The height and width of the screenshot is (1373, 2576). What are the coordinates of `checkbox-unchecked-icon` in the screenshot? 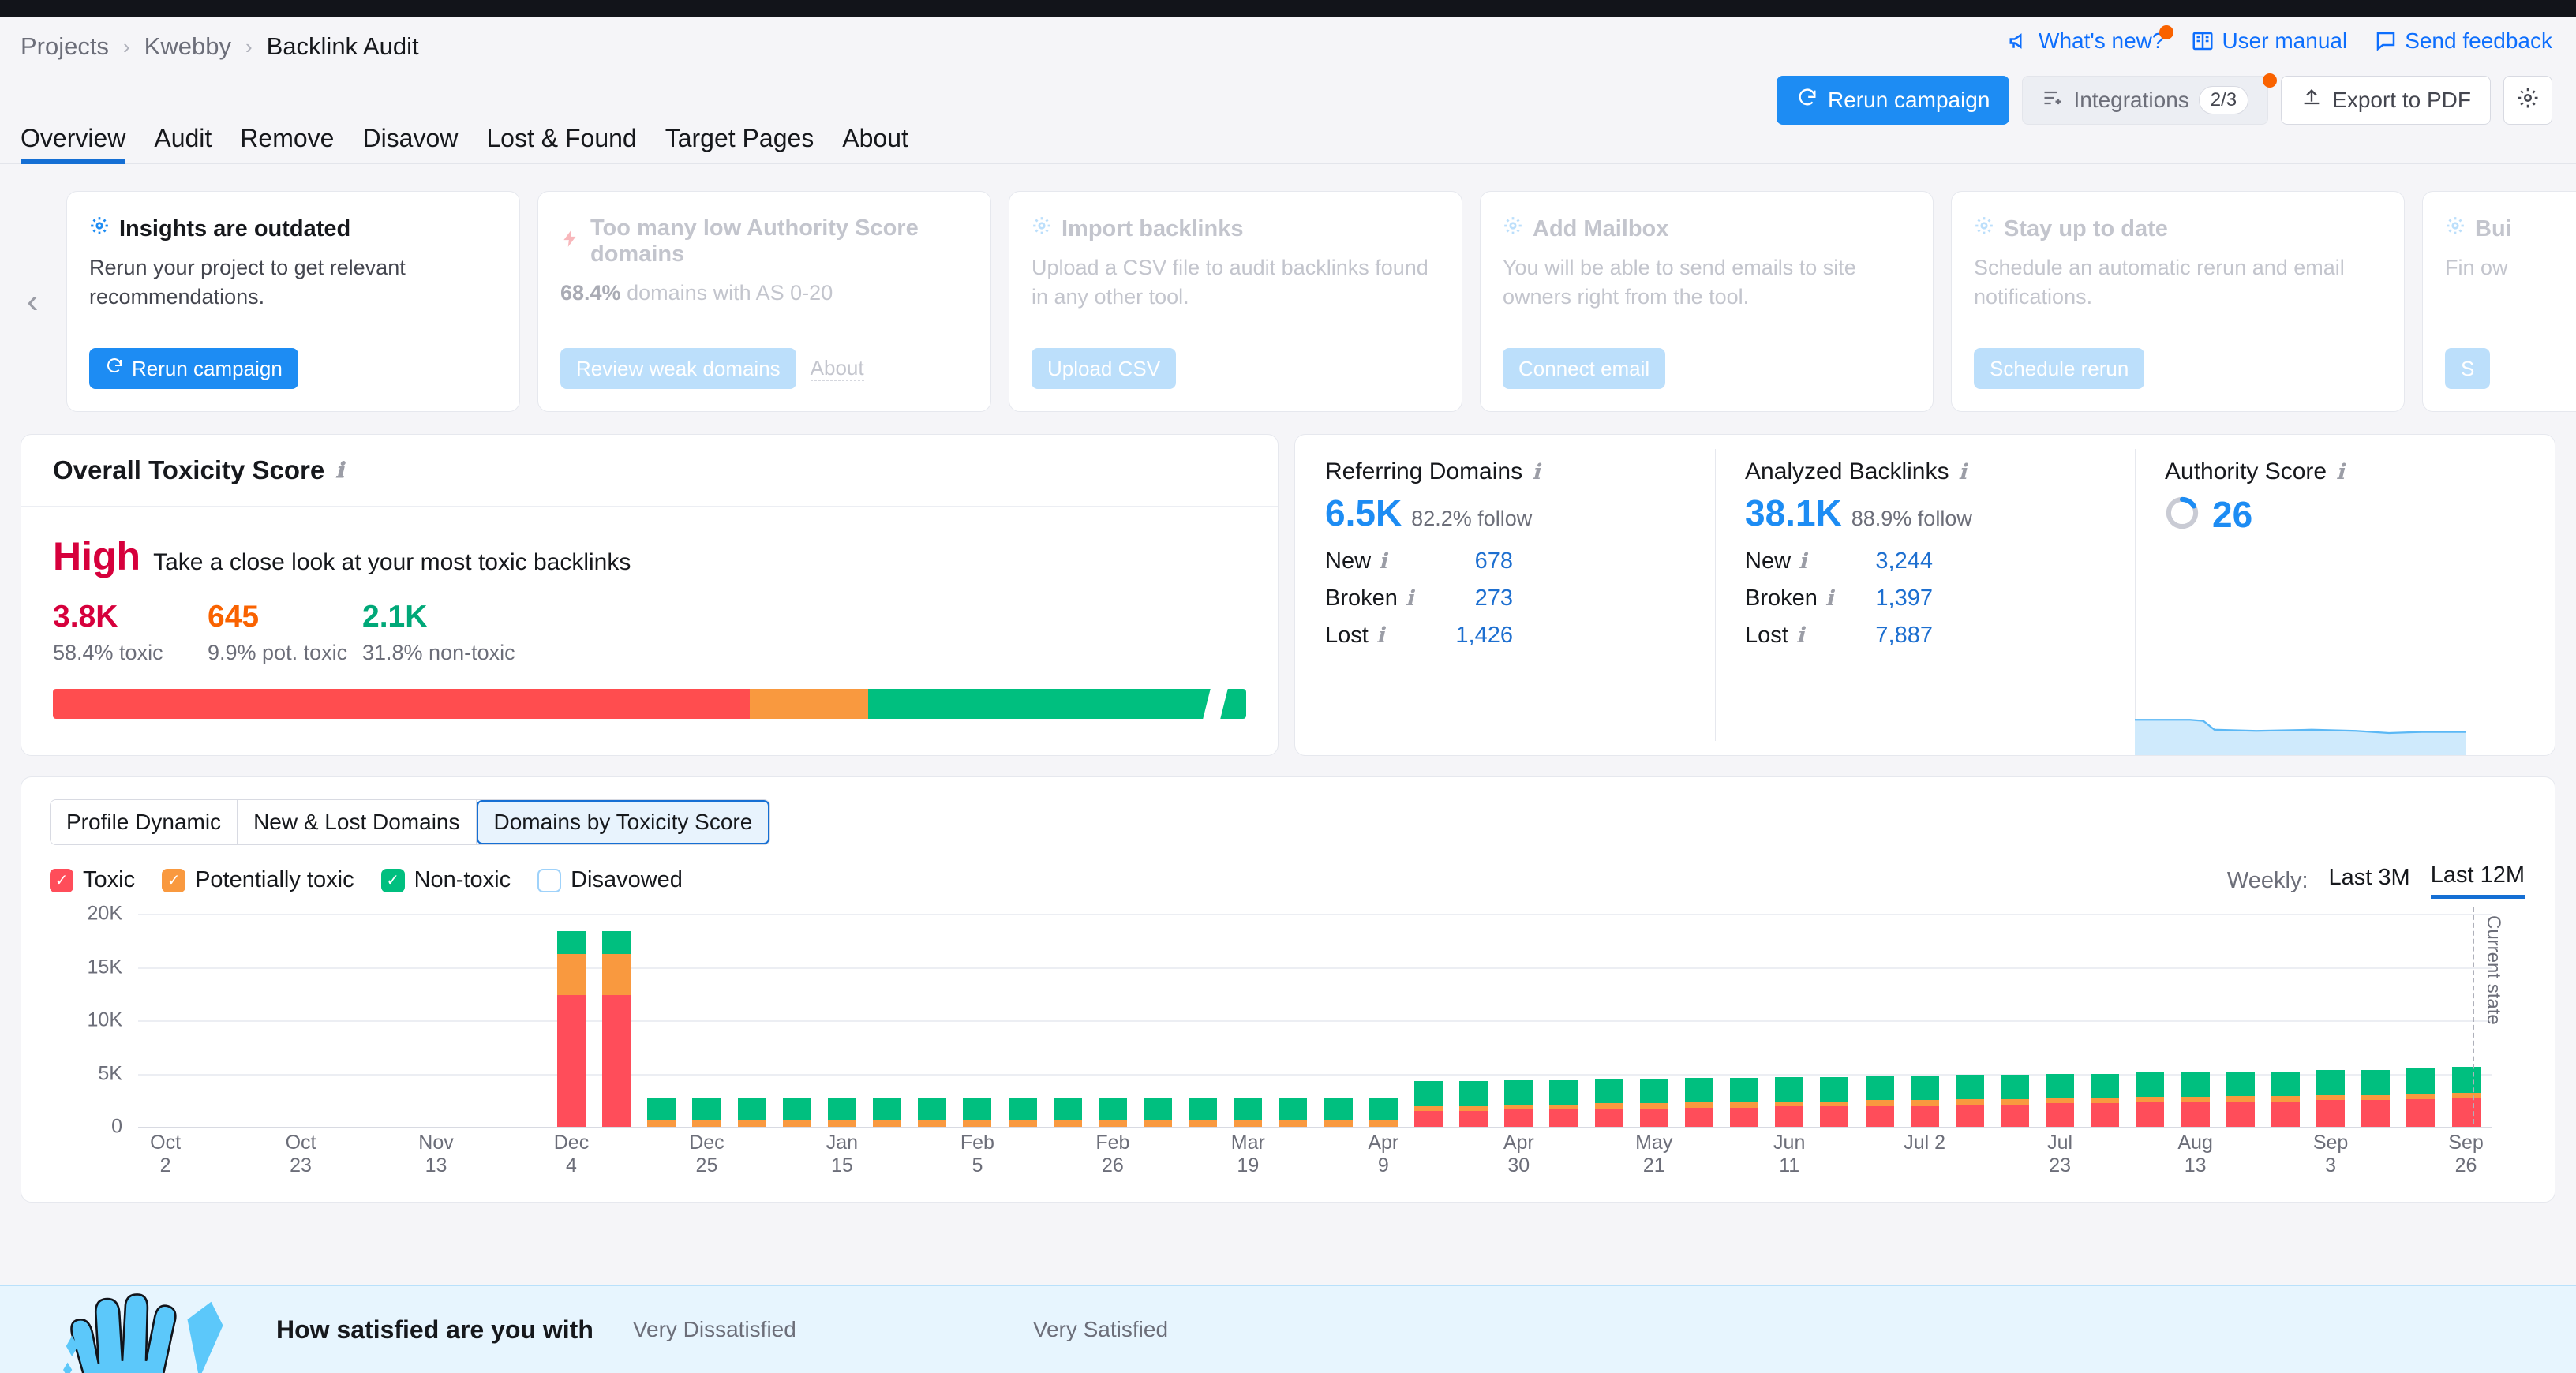 It's located at (549, 880).